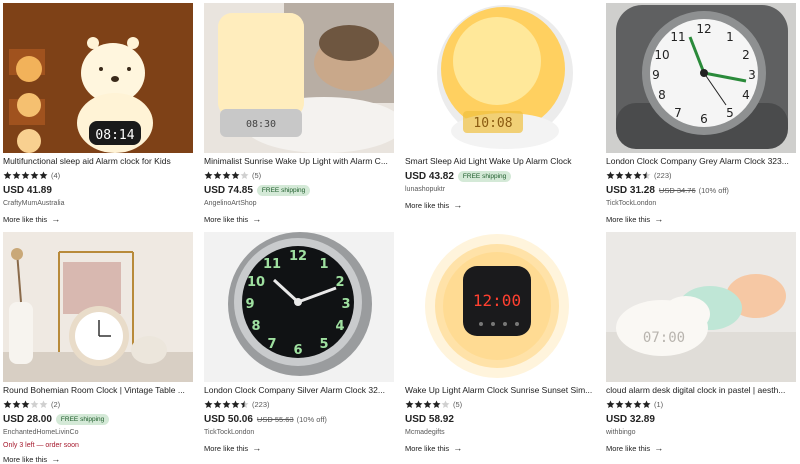  Describe the element at coordinates (299, 190) in the screenshot. I see `price-row: USD 74.85 FREE shipping` at that location.